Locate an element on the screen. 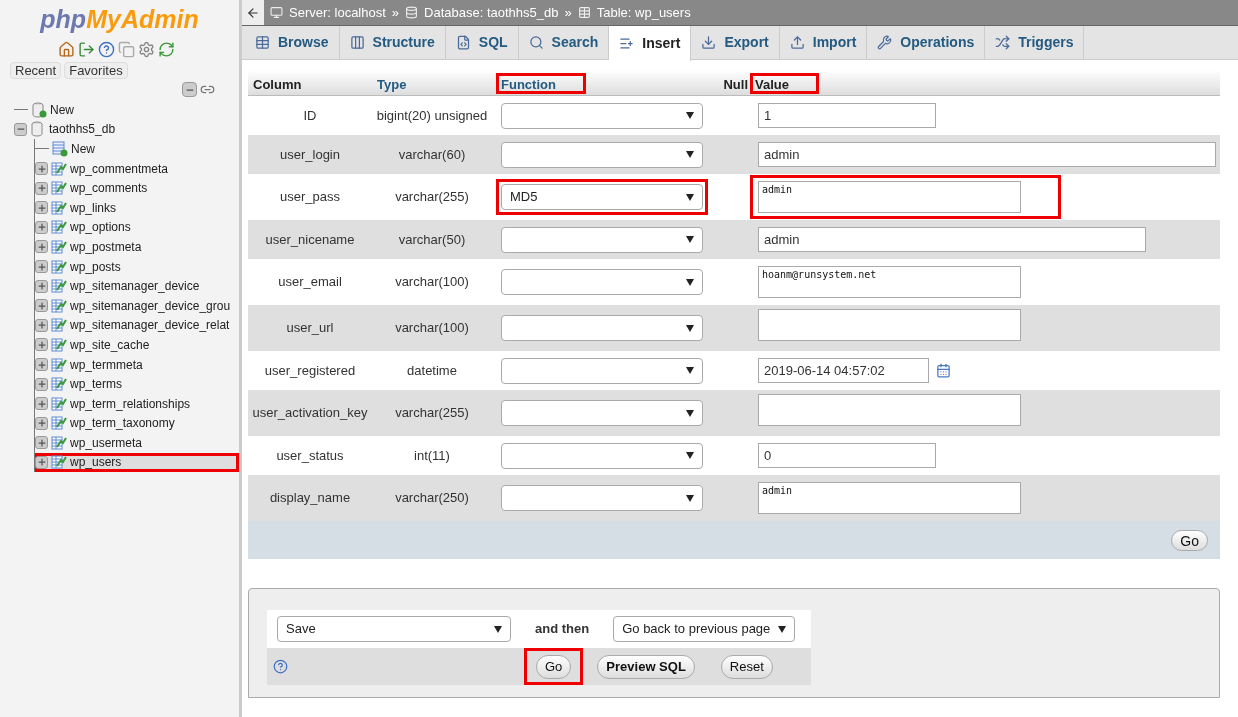  settings-icon is located at coordinates (146, 49).